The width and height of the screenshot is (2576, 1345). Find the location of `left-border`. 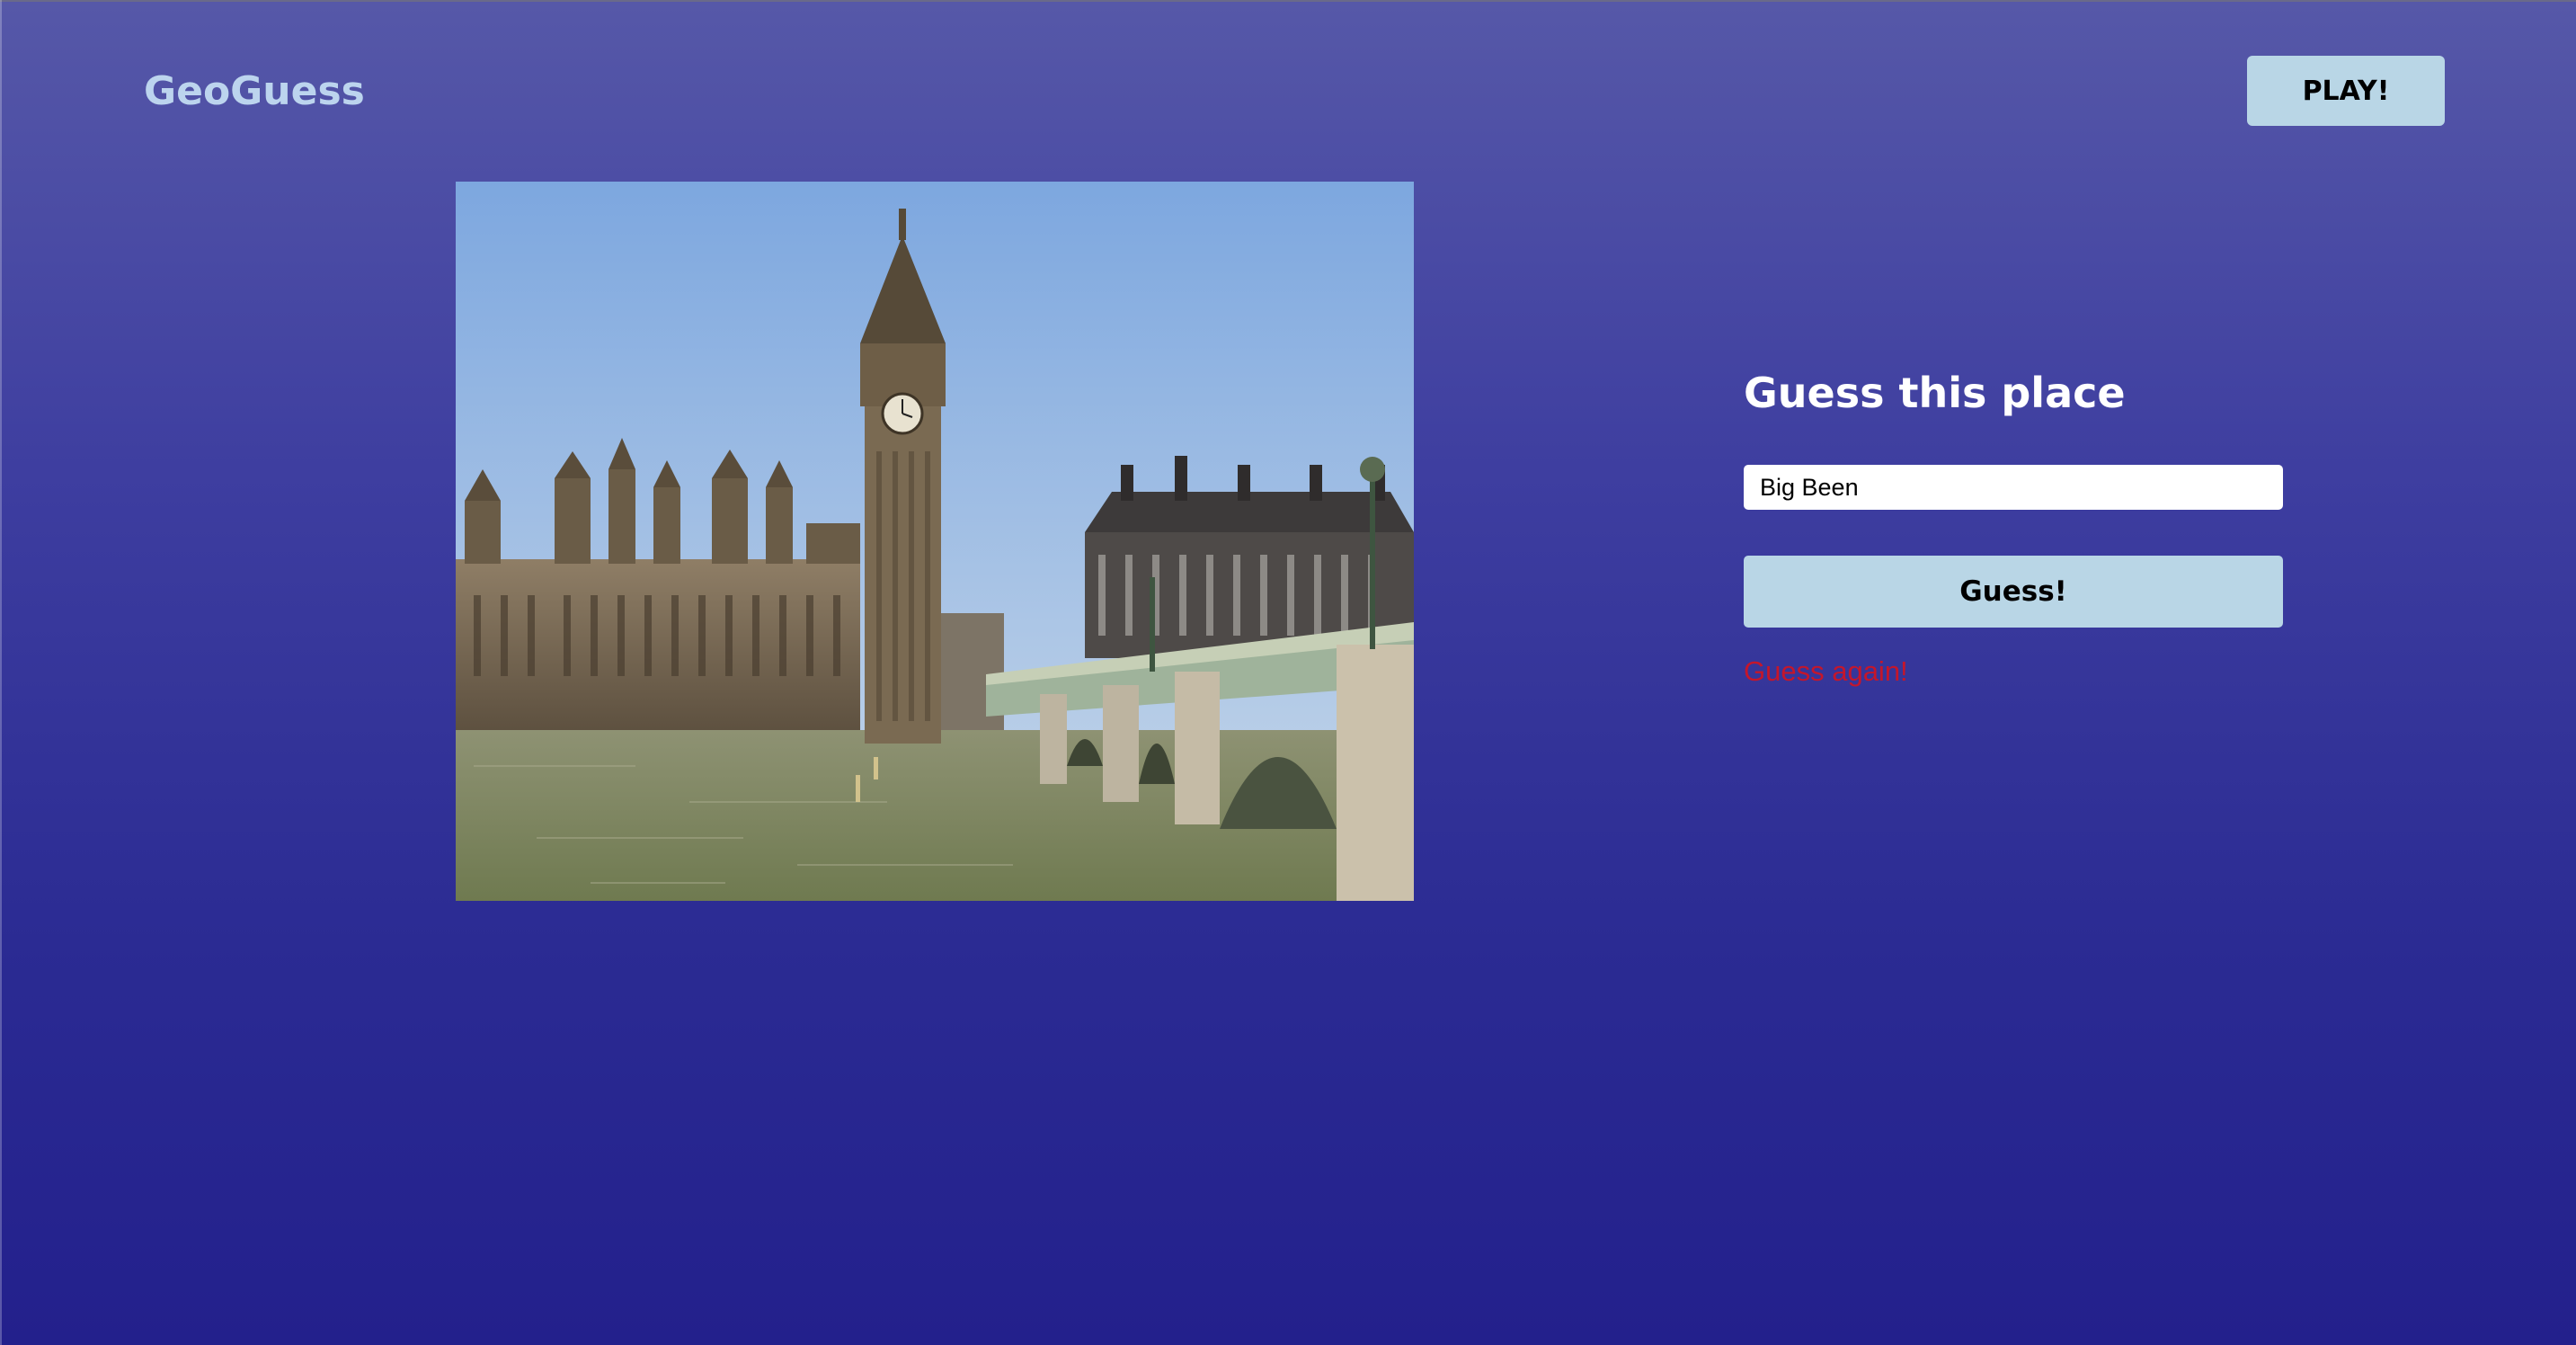

left-border is located at coordinates (1, 672).